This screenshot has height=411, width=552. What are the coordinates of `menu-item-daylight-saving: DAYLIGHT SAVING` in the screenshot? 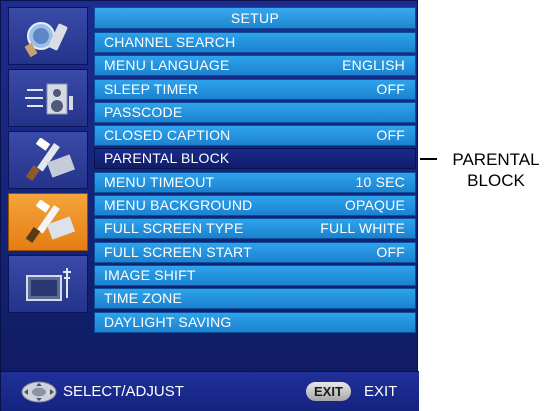 It's located at (255, 322).